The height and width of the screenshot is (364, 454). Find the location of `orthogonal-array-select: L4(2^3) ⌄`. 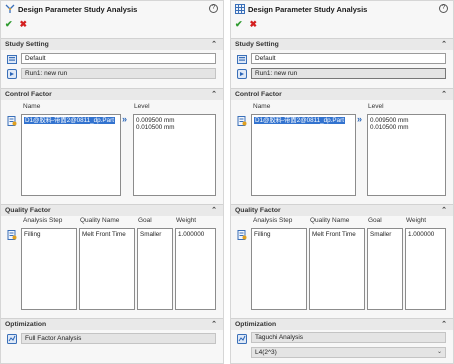

orthogonal-array-select: L4(2^3) ⌄ is located at coordinates (348, 352).